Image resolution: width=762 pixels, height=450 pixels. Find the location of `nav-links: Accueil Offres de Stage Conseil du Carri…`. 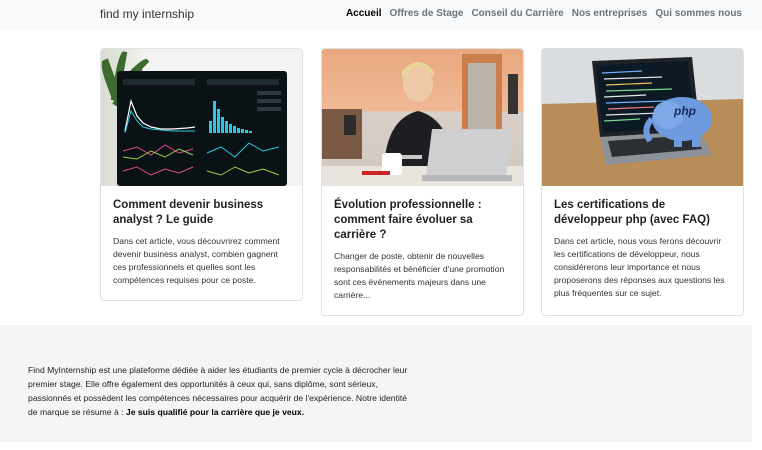

nav-links: Accueil Offres de Stage Conseil du Carri… is located at coordinates (544, 13).